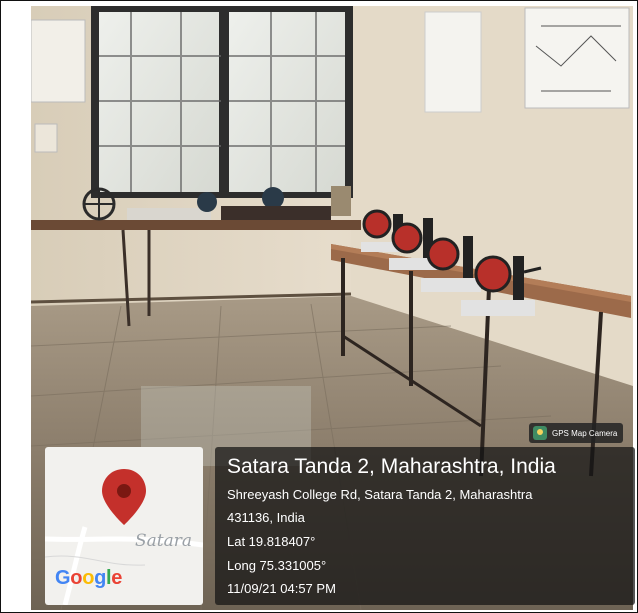 This screenshot has width=638, height=613. I want to click on map-thumbnail: Satara Google, so click(124, 526).